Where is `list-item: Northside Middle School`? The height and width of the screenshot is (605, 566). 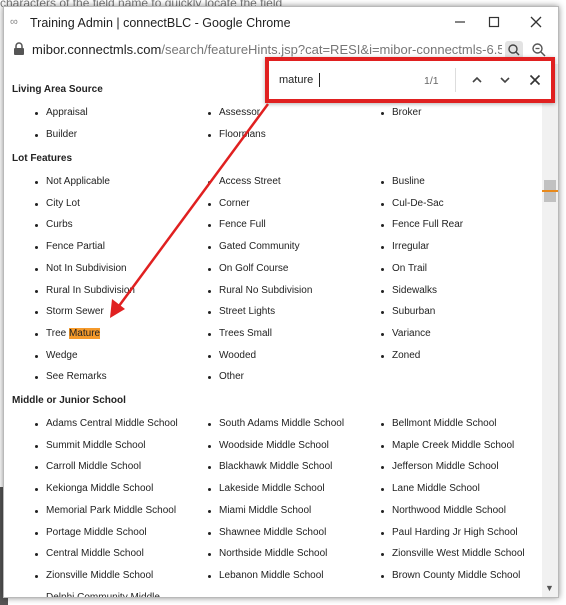 list-item: Northside Middle School is located at coordinates (273, 553).